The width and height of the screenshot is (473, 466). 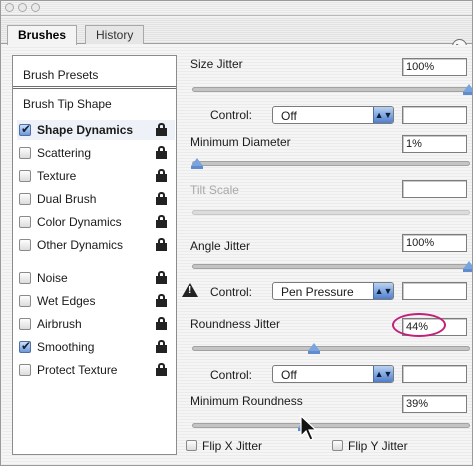 What do you see at coordinates (59, 324) in the screenshot?
I see `list-item-label: Airbrush` at bounding box center [59, 324].